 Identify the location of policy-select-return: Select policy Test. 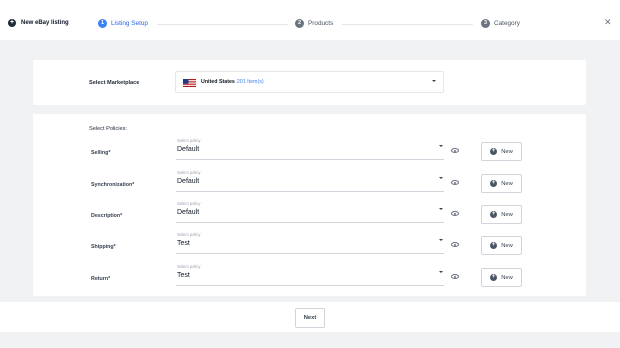
(310, 275).